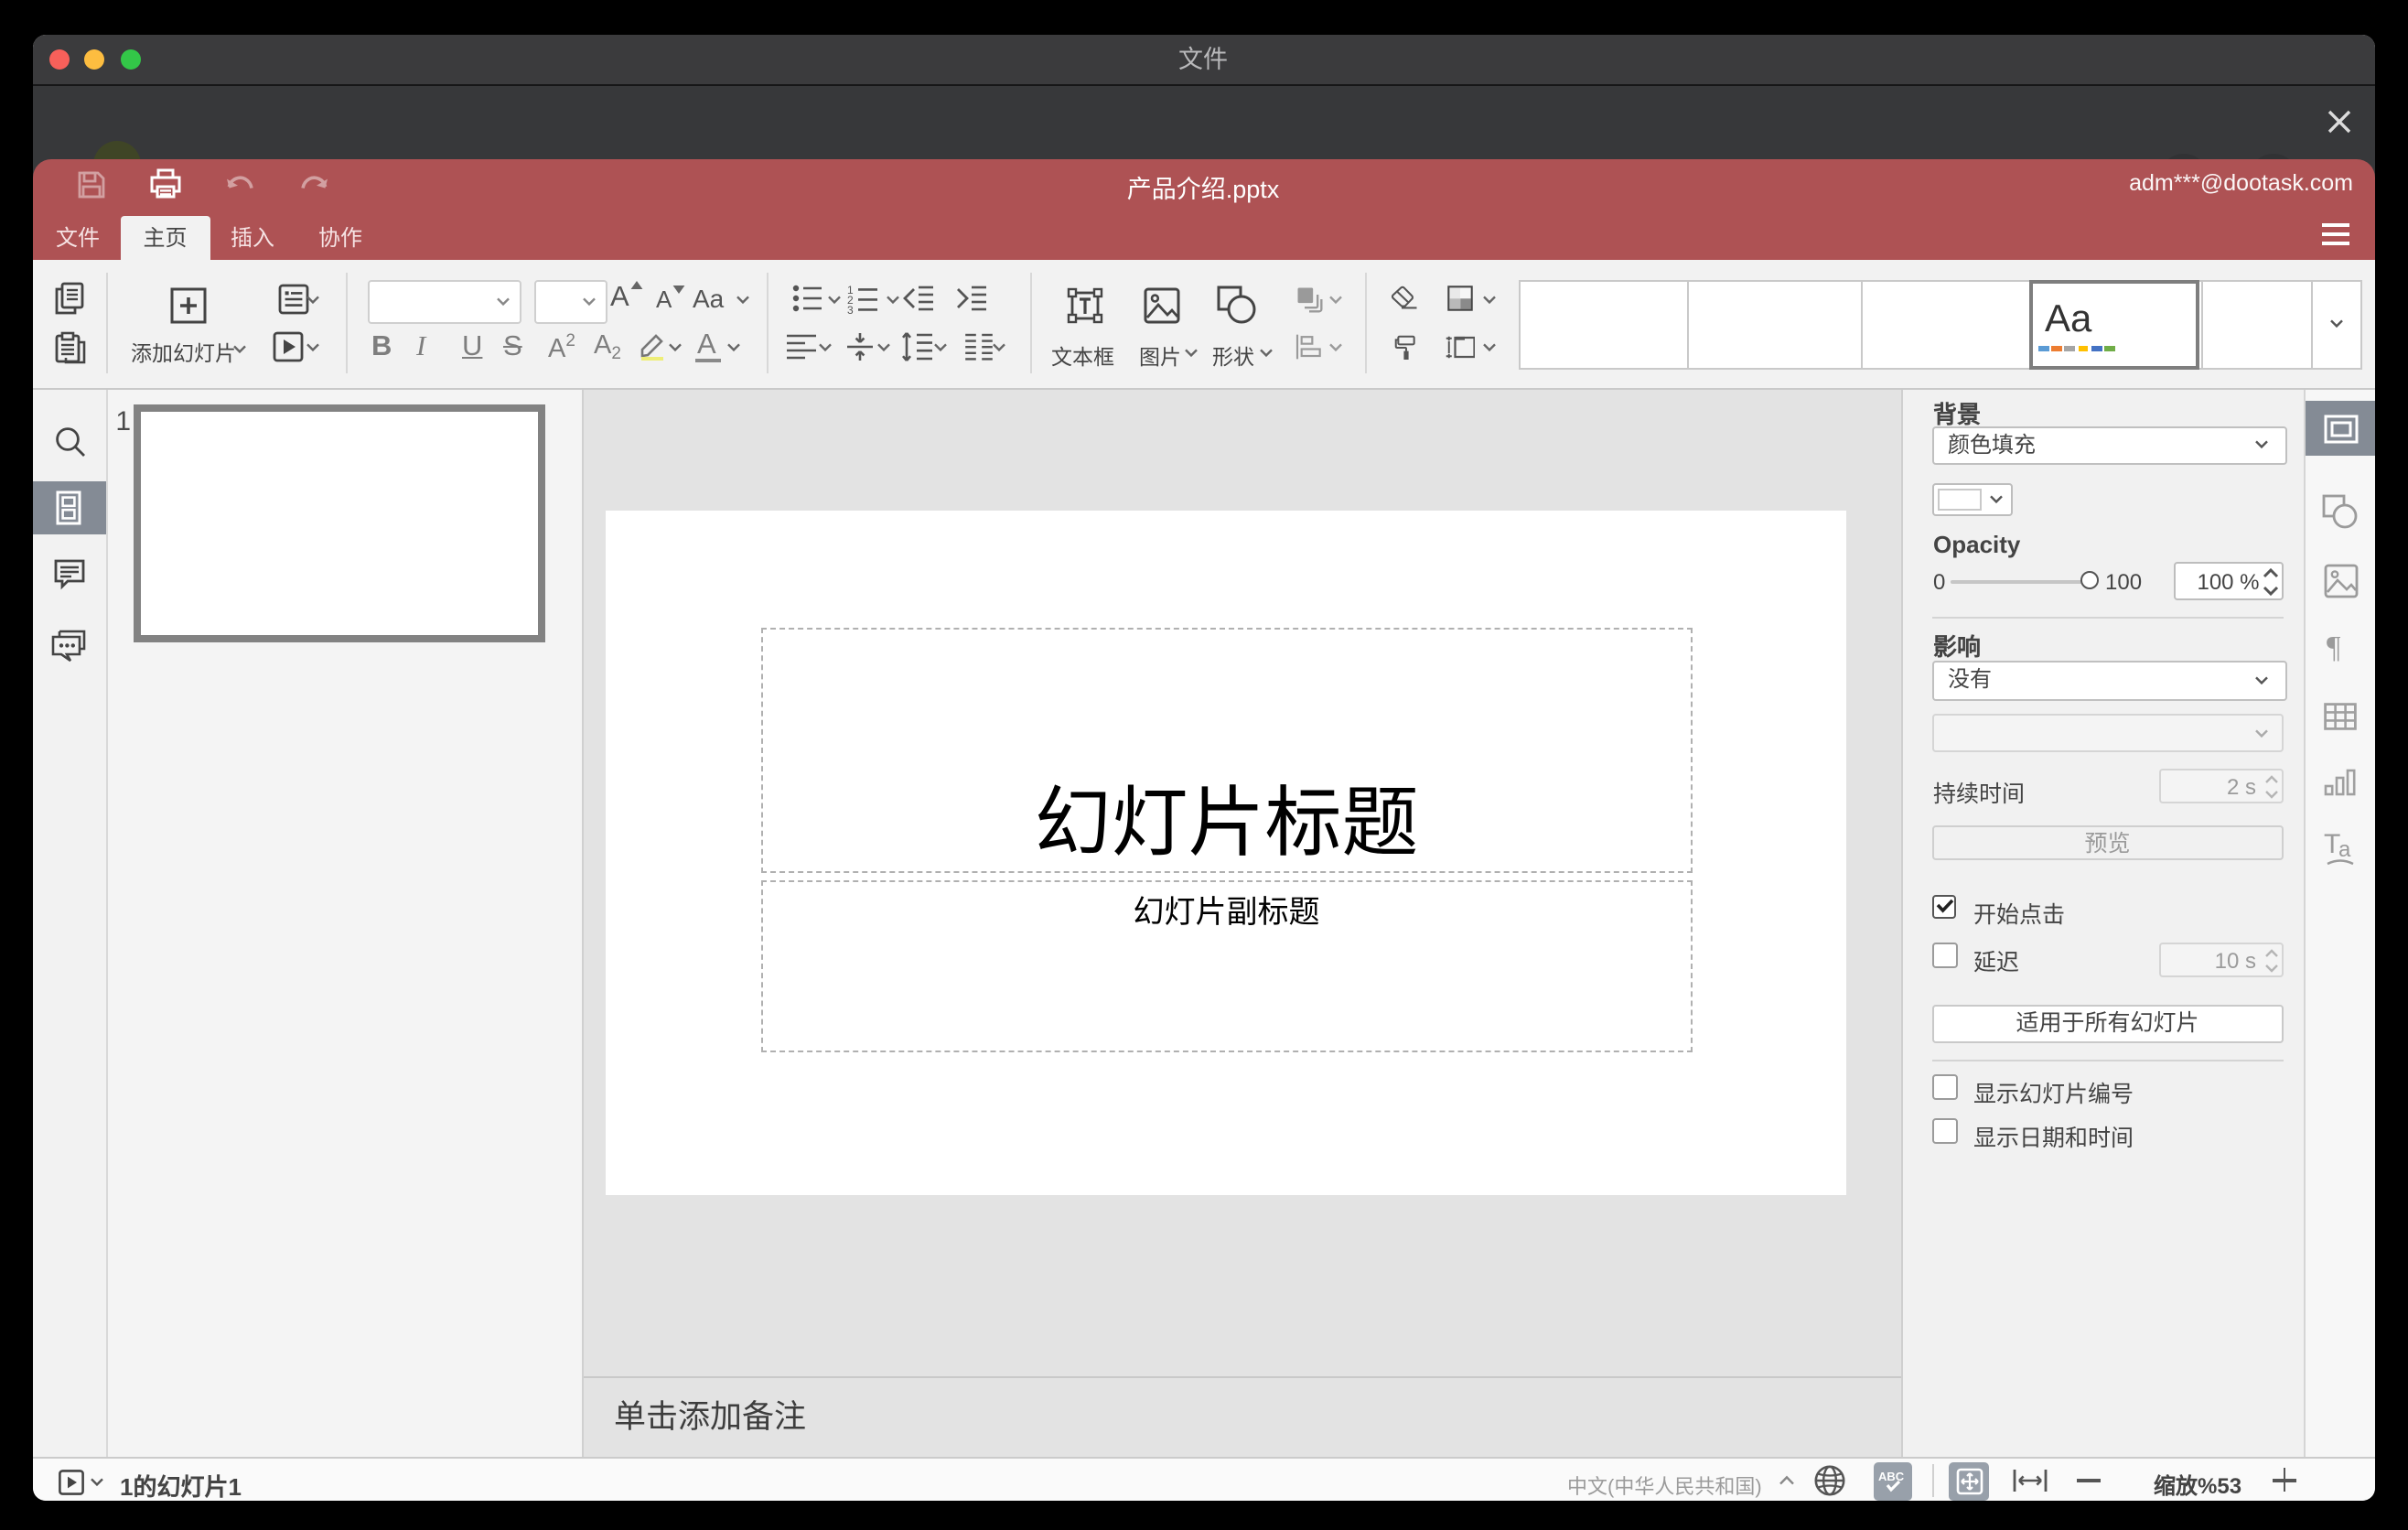 The width and height of the screenshot is (2408, 1530). Describe the element at coordinates (849, 308) in the screenshot. I see `svg-text: 3` at that location.